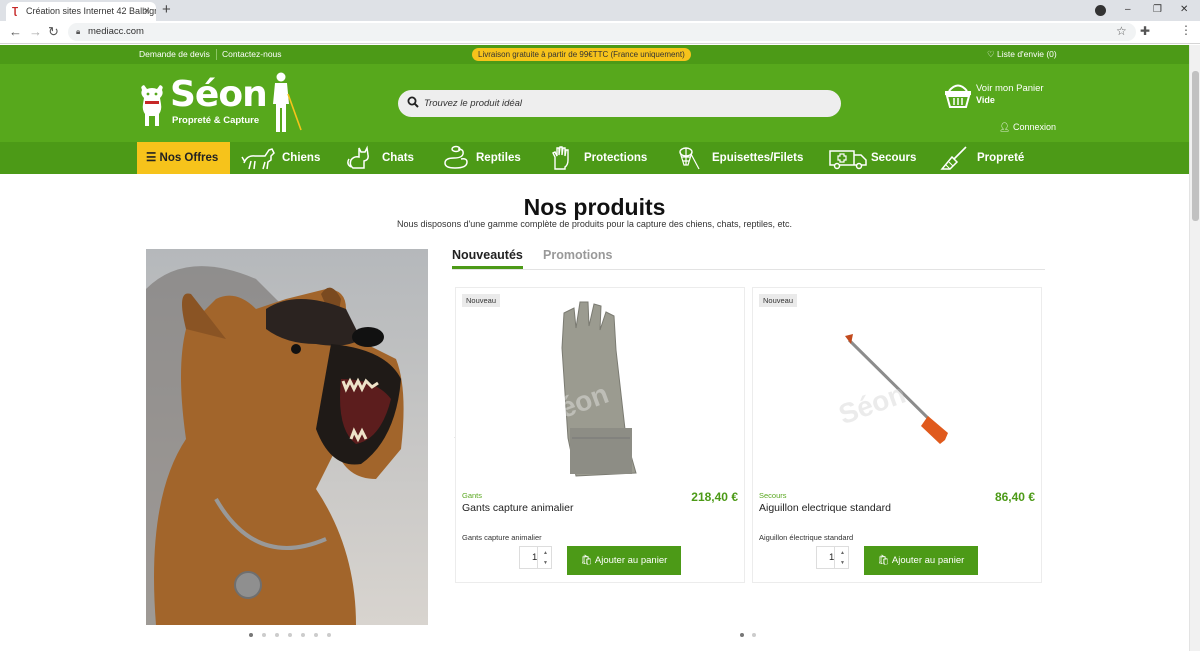  Describe the element at coordinates (35, 32) in the screenshot. I see `forward-icon: →` at that location.